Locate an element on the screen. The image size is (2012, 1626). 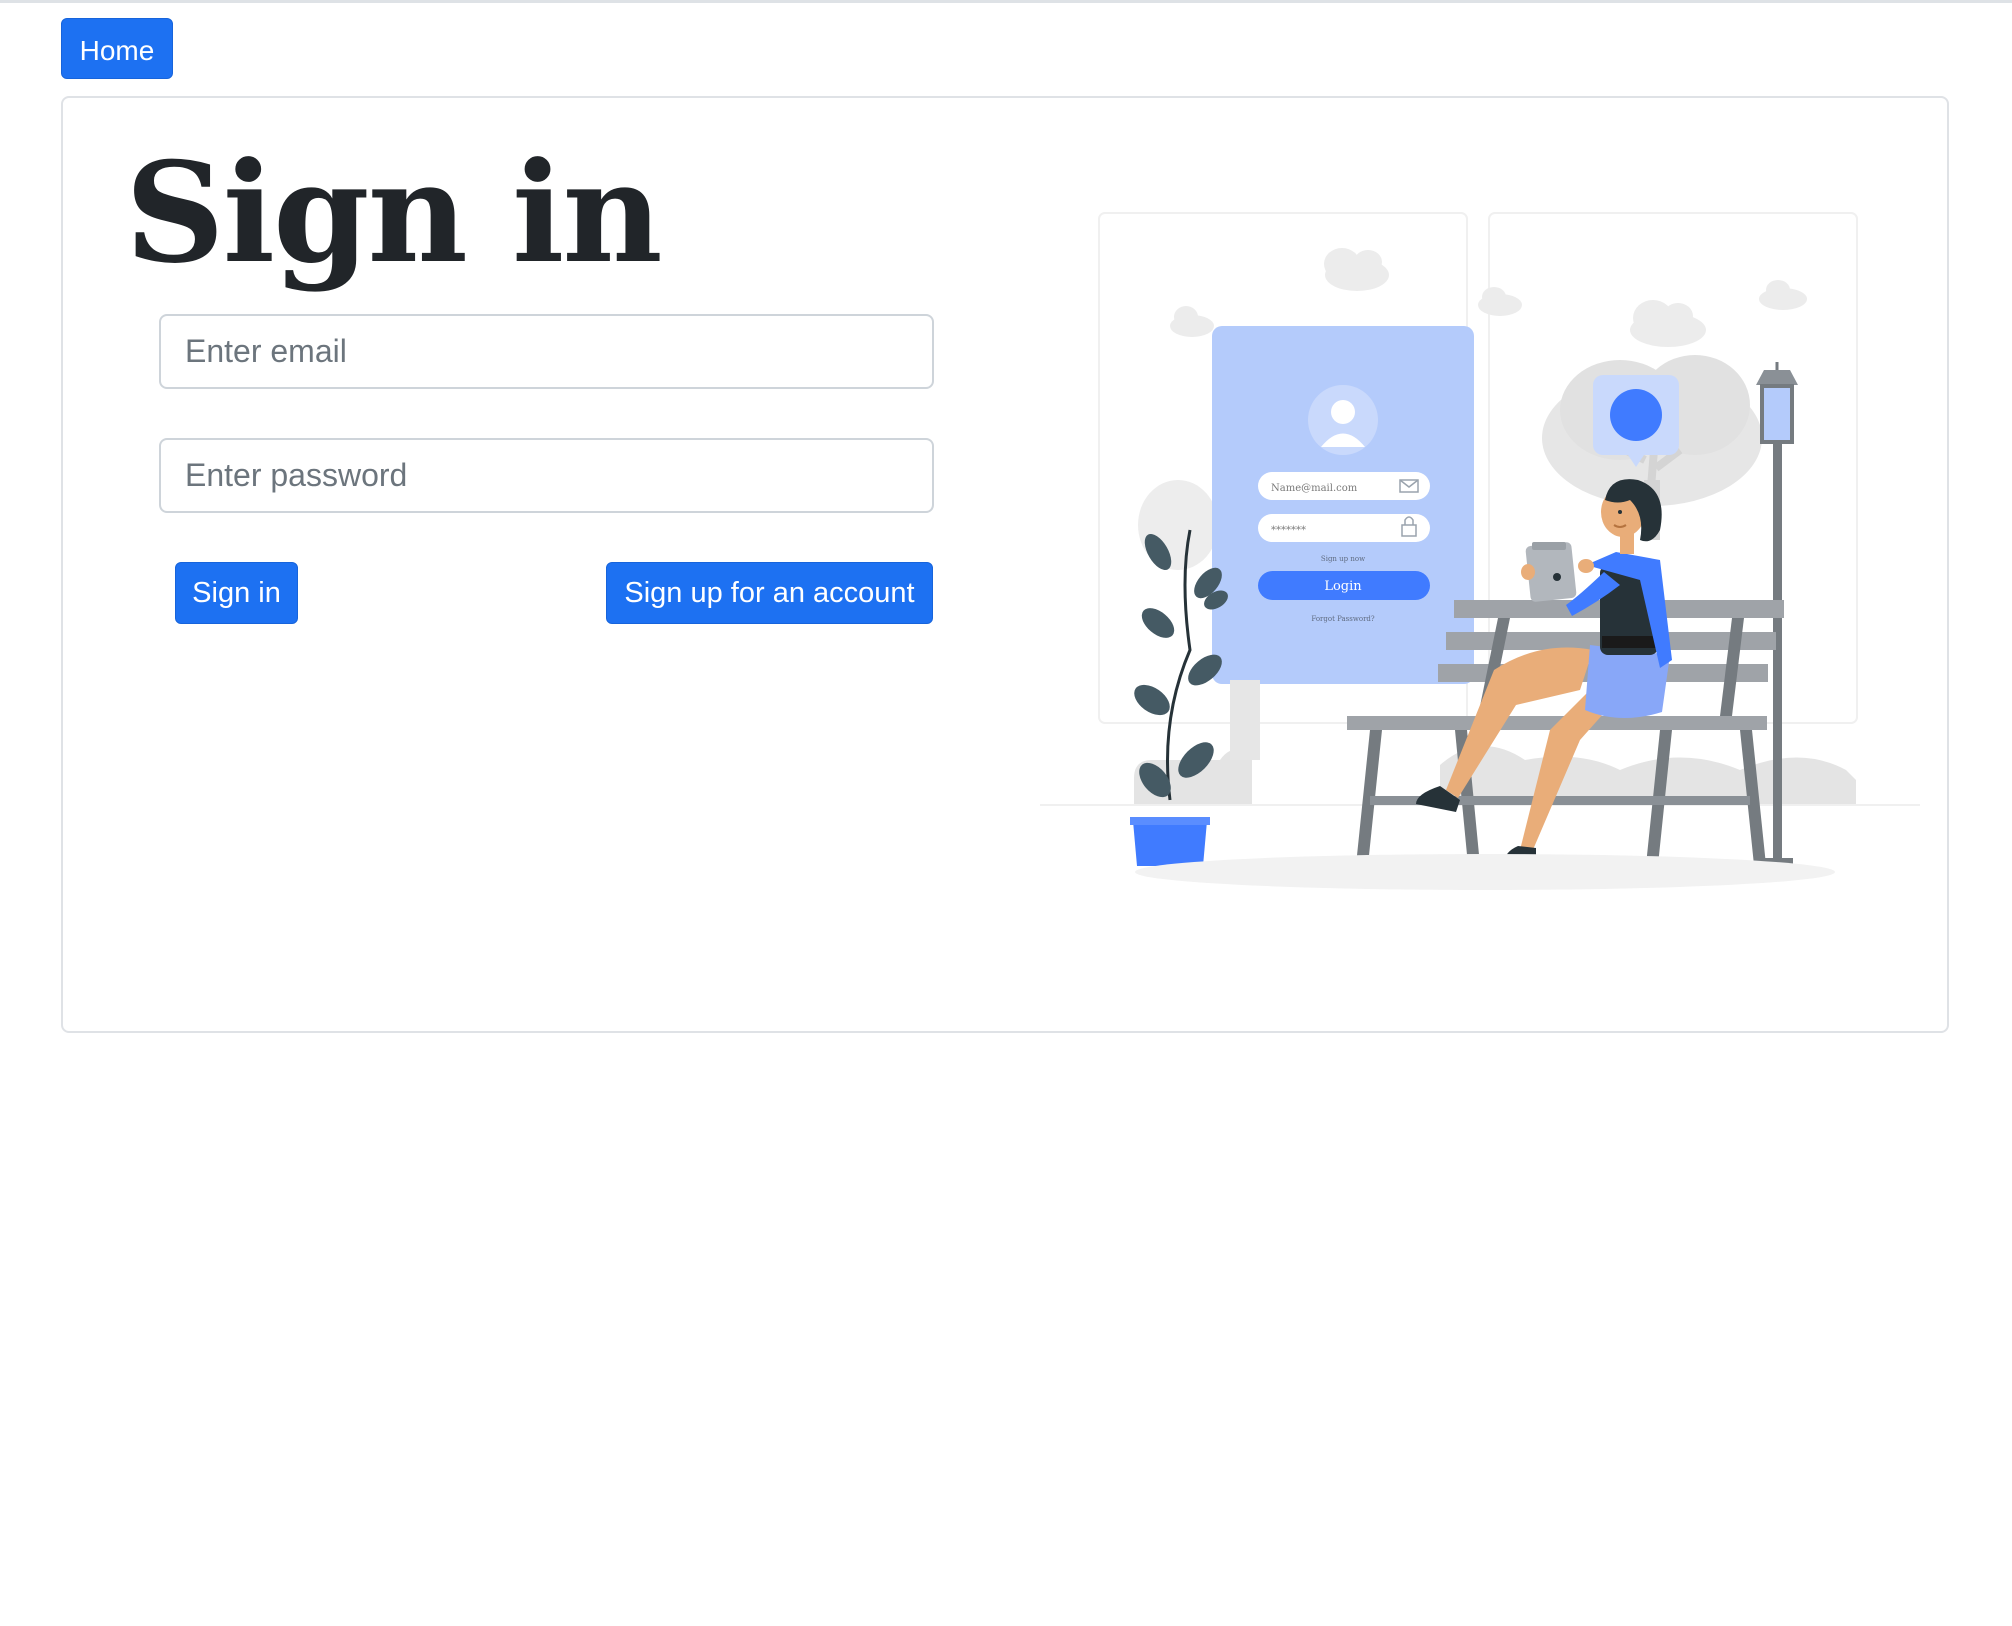
svg-text: Sign up now is located at coordinates (1343, 559).